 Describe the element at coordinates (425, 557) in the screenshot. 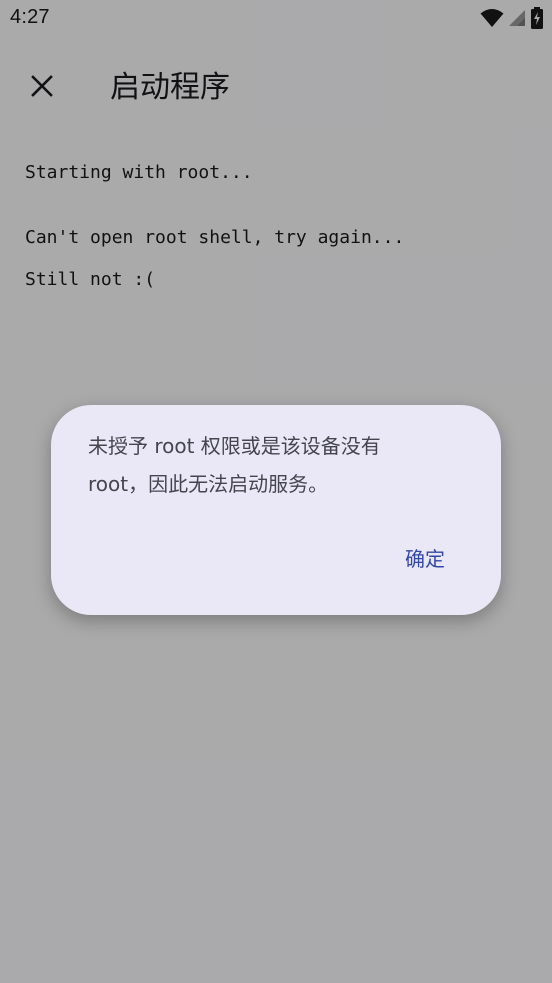

I see `confirm-button: 确定` at that location.